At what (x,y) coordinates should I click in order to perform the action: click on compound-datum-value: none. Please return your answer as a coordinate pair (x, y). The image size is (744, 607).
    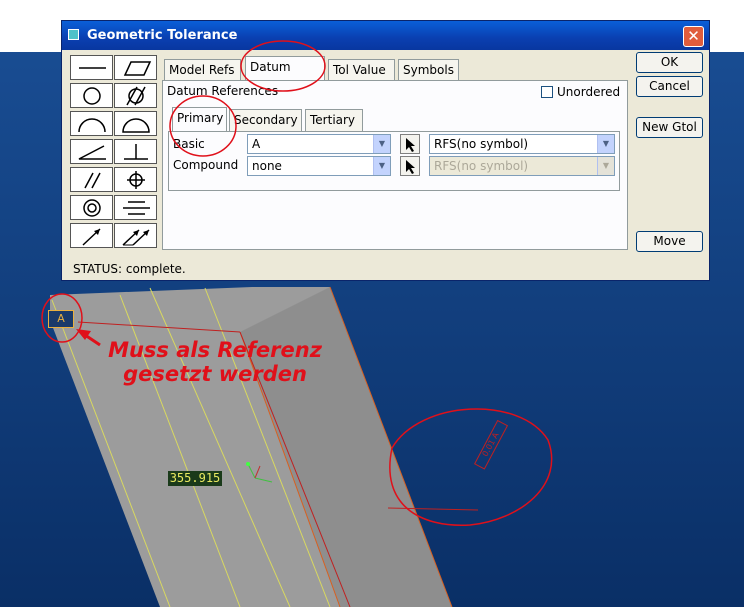
    Looking at the image, I should click on (267, 166).